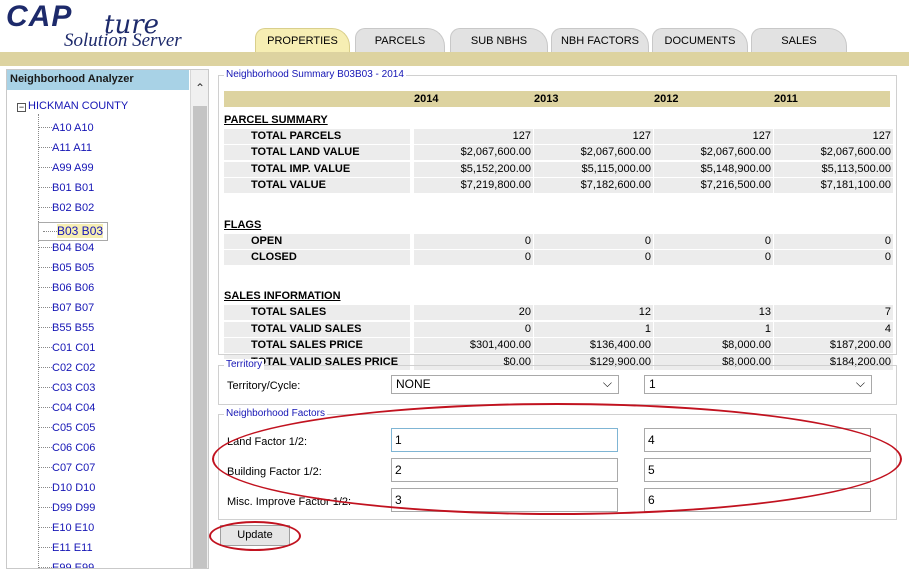 This screenshot has height=569, width=909. Describe the element at coordinates (73, 208) in the screenshot. I see `tree-item-label: B02 B02` at that location.